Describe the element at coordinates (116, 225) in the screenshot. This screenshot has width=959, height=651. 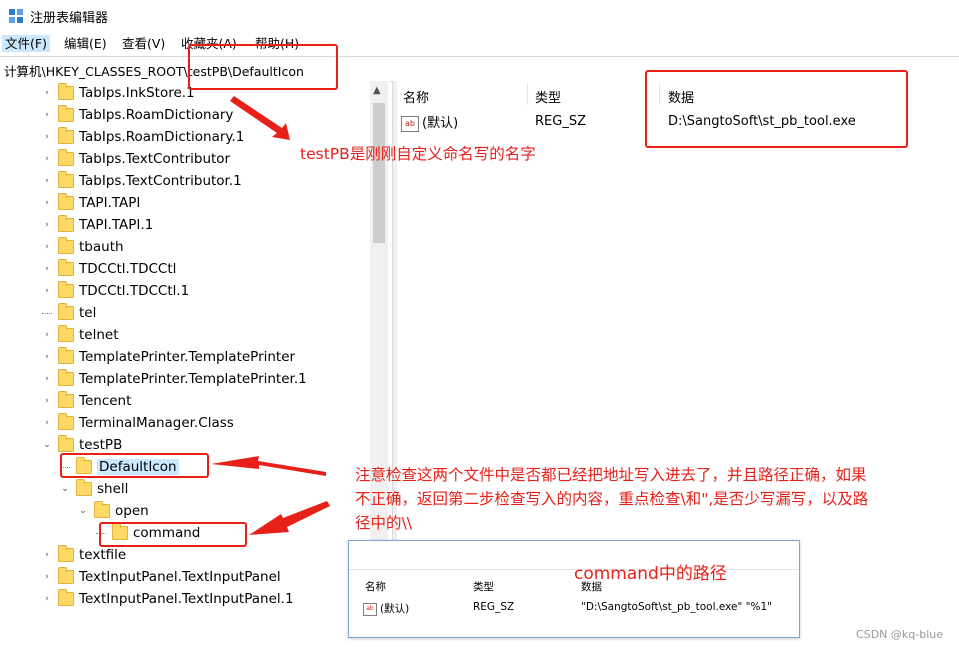
I see `tree-item-label: TAPI.TAPI.1` at that location.